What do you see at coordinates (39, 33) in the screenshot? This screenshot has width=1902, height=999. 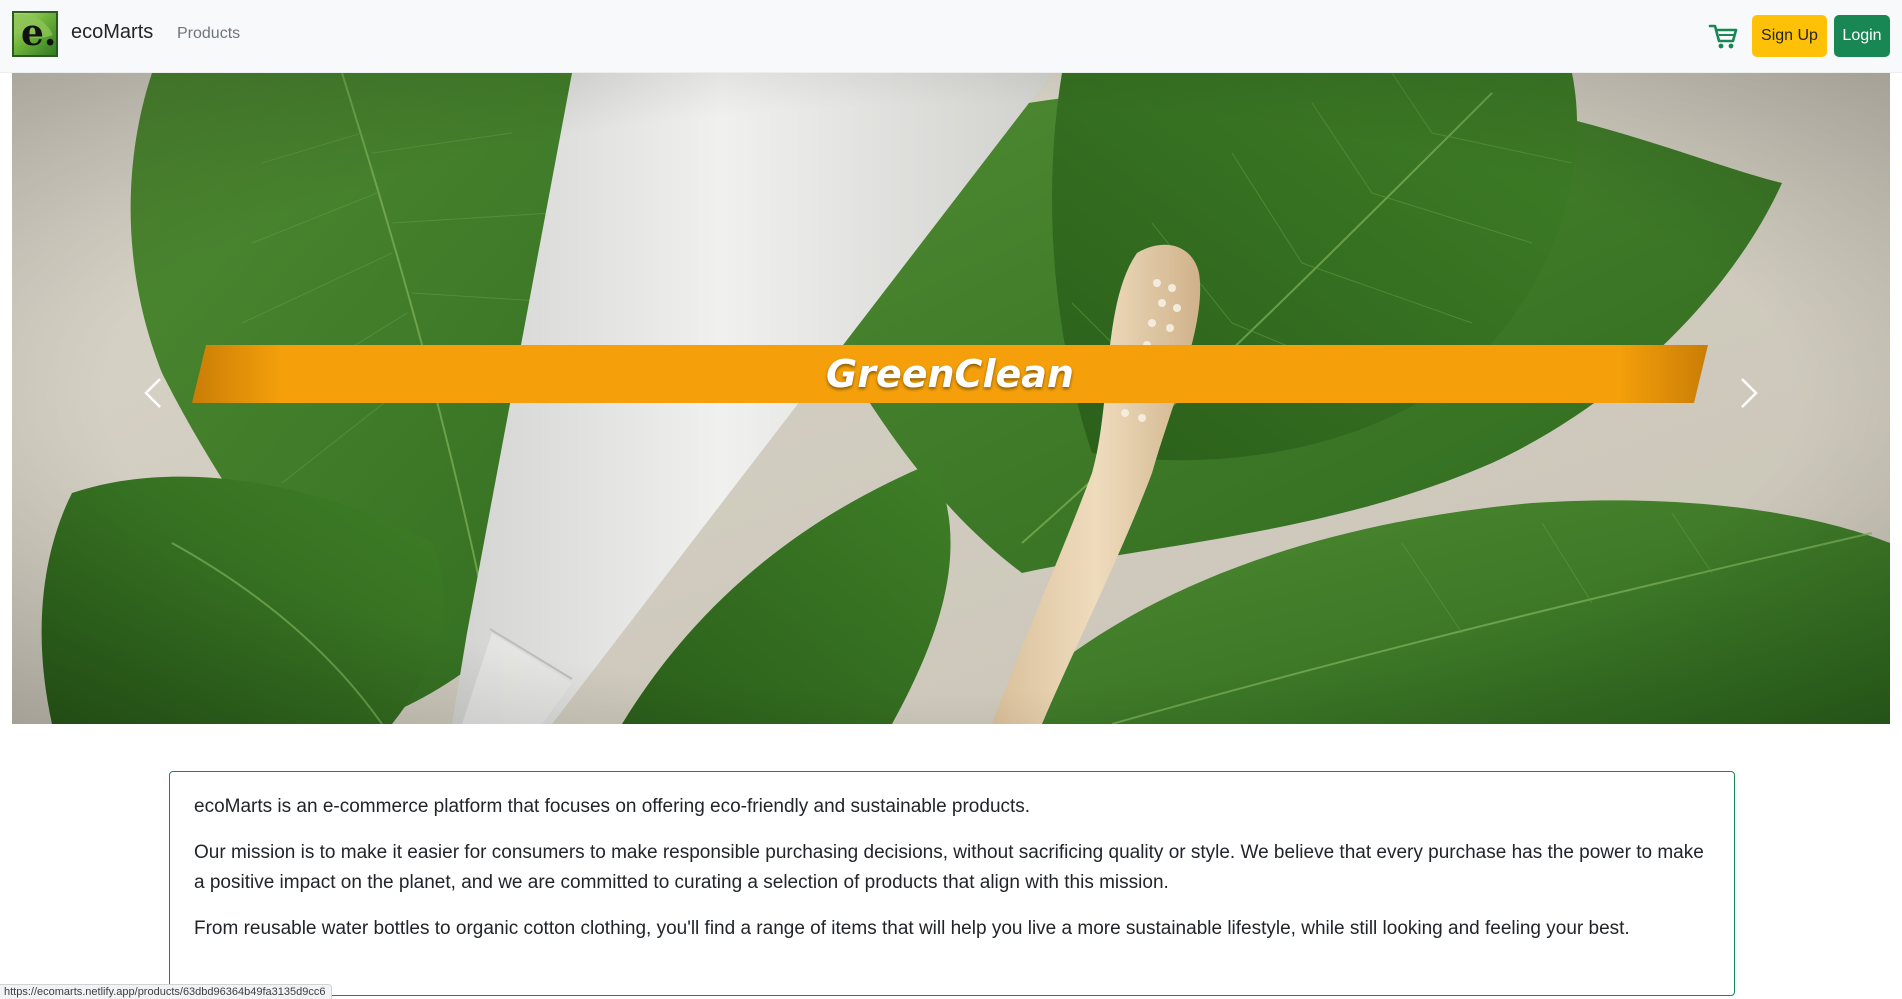 I see `brand-logo-letter: e.` at bounding box center [39, 33].